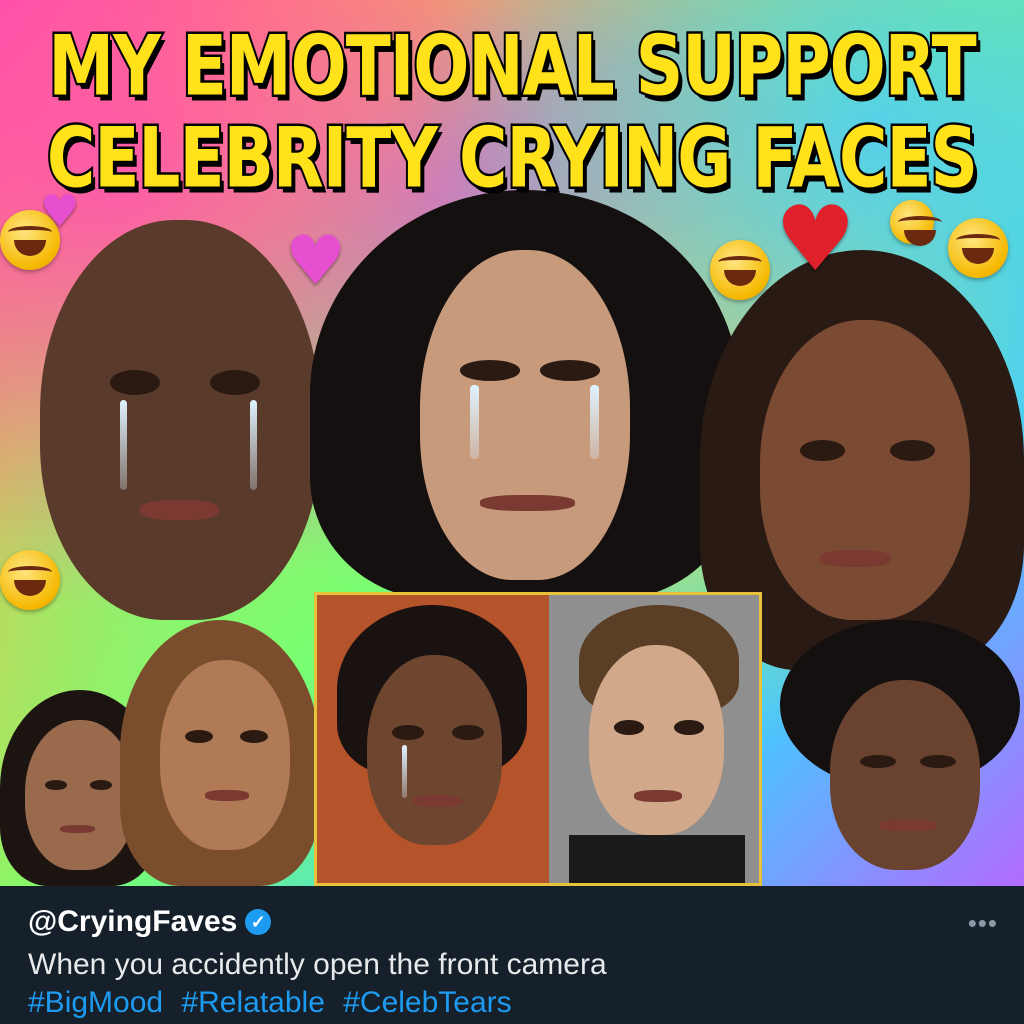 This screenshot has height=1024, width=1024. I want to click on hashtag-list: #BigMood #Relatable #CelebTears, so click(512, 1003).